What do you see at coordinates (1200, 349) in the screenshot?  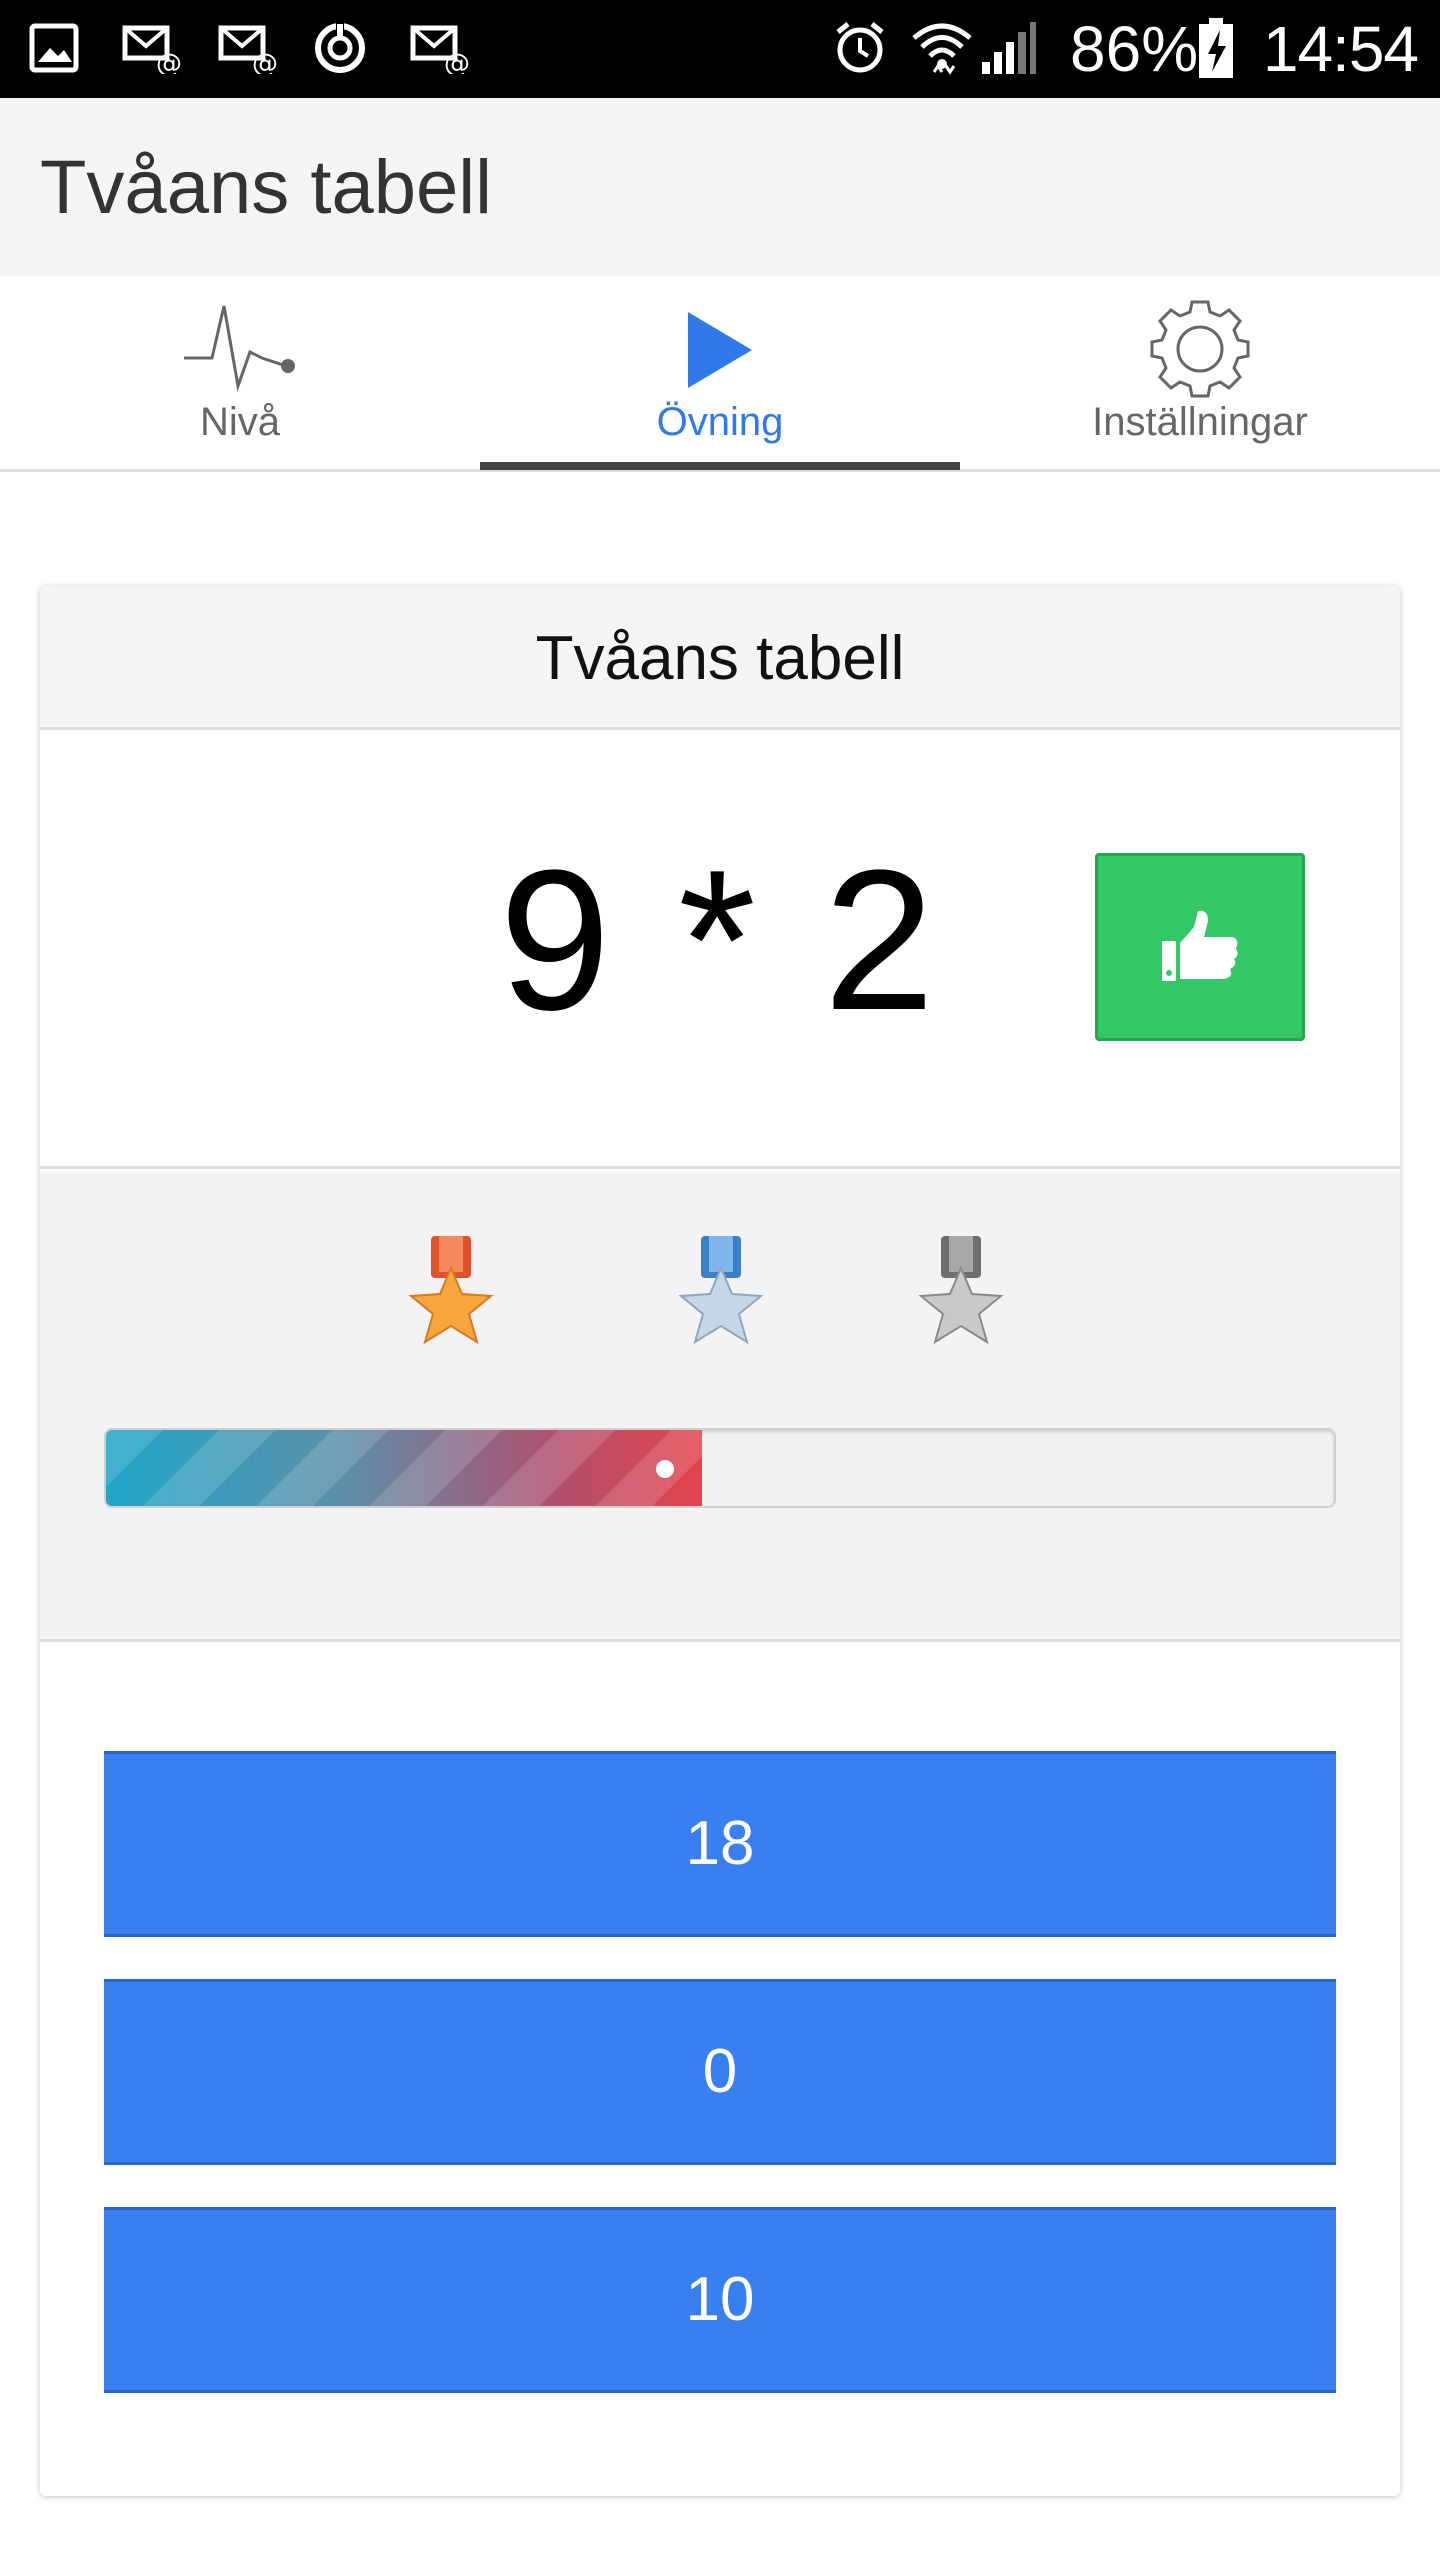 I see `gear-icon` at bounding box center [1200, 349].